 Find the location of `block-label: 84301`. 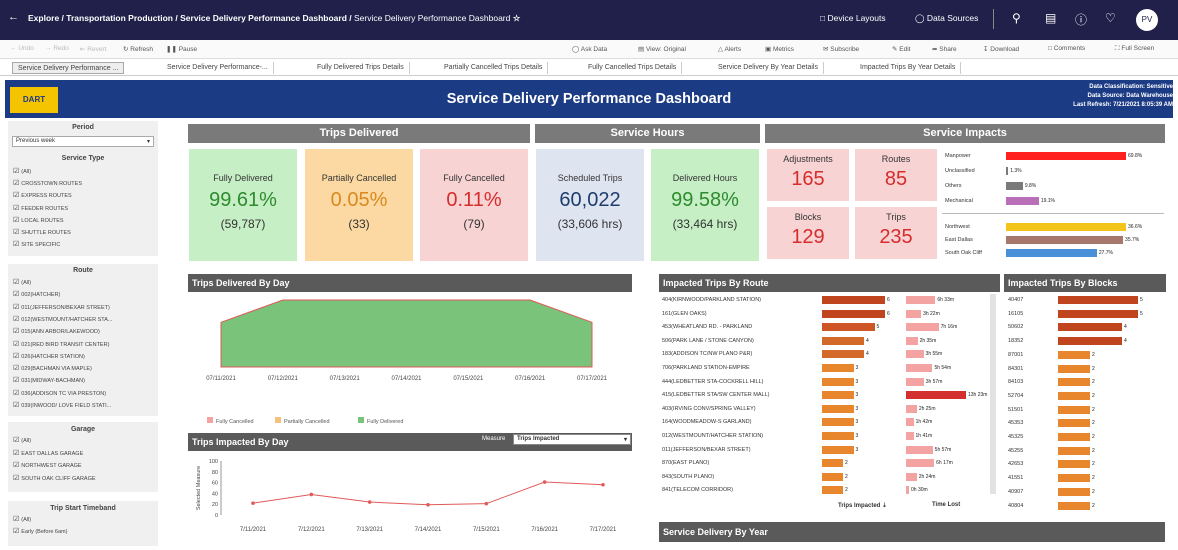

block-label: 84301 is located at coordinates (1015, 369).